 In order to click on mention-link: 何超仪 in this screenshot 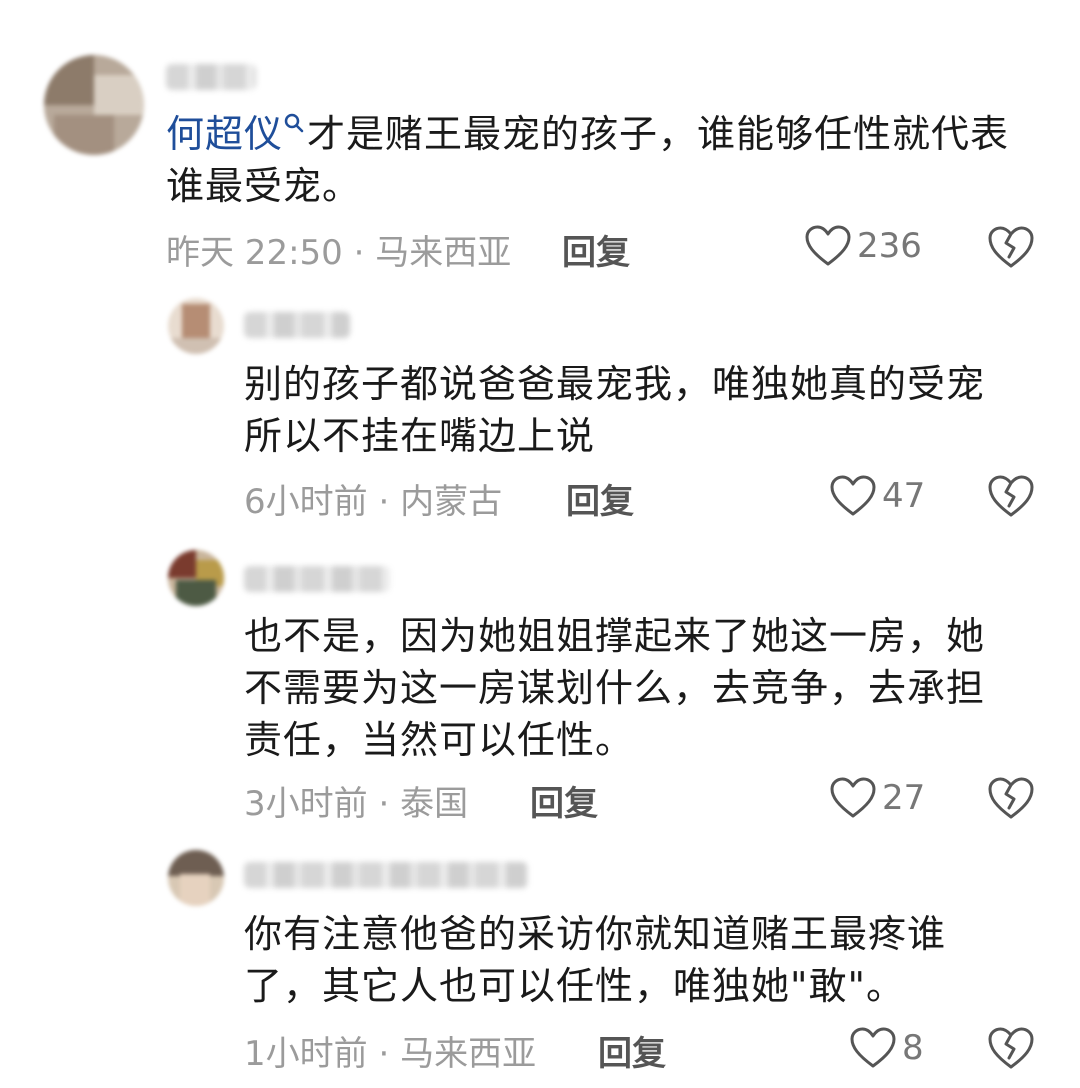, I will do `click(236, 134)`.